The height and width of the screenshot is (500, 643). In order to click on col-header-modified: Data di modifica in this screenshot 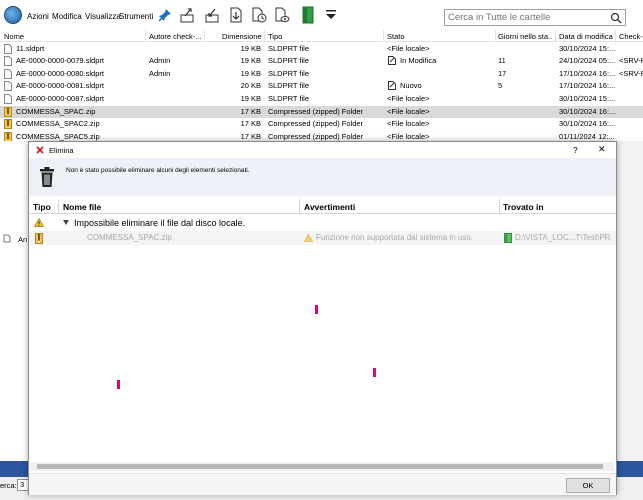, I will do `click(586, 36)`.